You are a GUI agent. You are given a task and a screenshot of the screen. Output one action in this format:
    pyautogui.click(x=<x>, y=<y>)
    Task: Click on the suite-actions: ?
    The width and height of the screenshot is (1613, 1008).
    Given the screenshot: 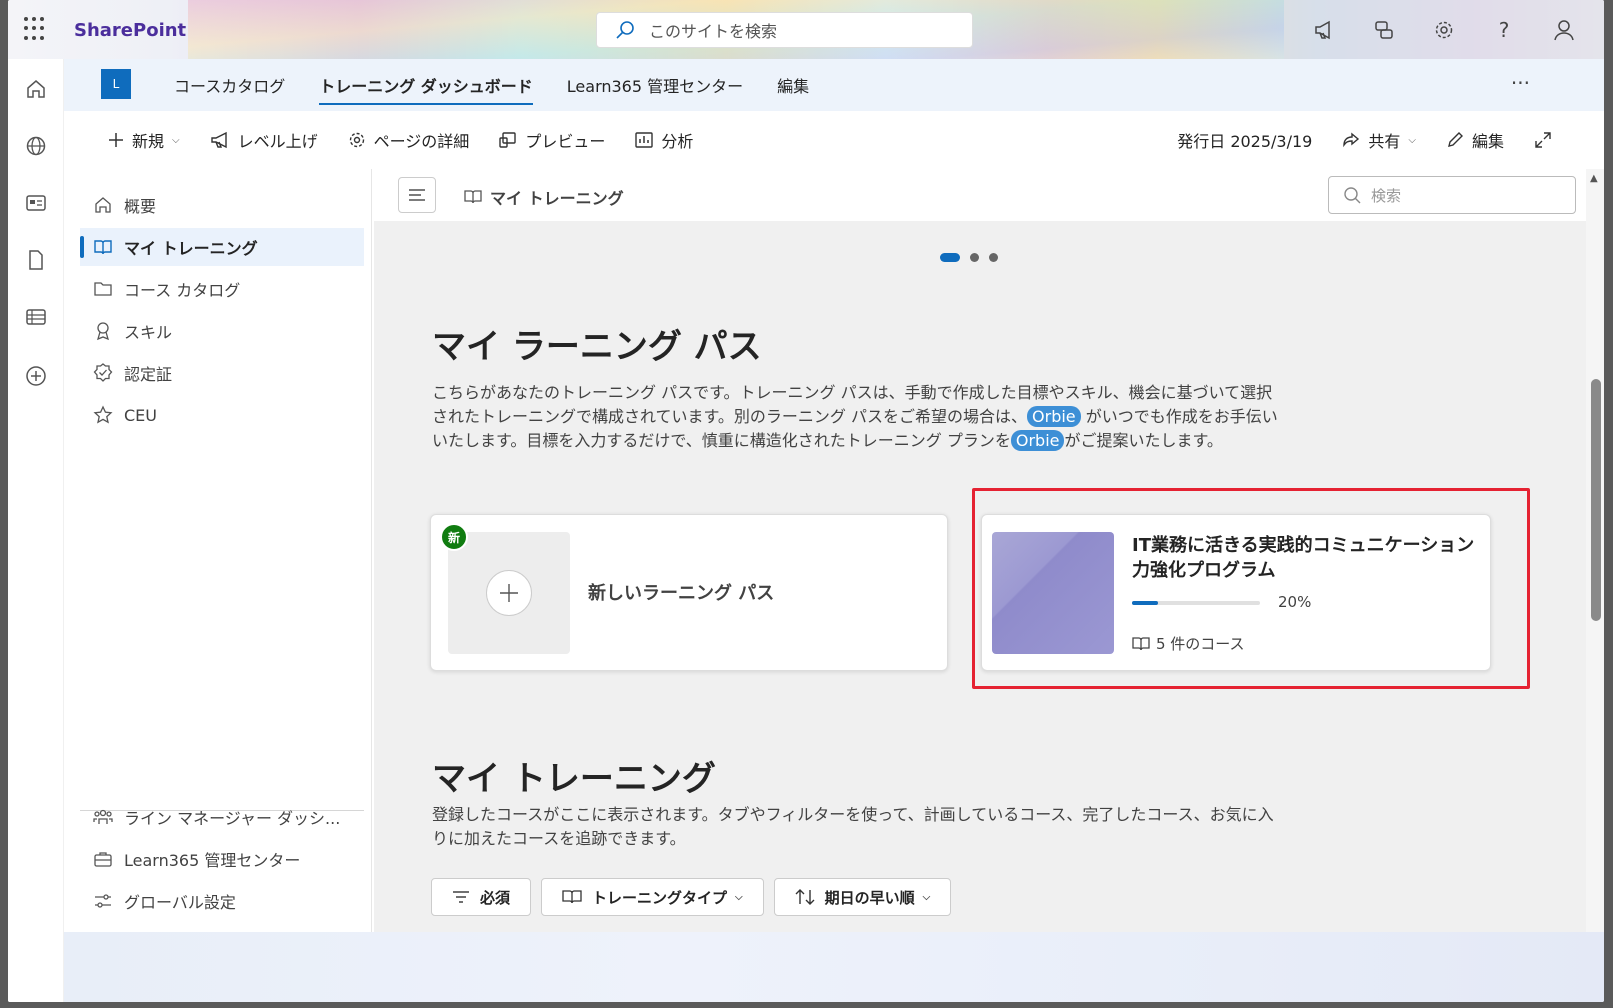 What is the action you would take?
    pyautogui.click(x=1444, y=29)
    